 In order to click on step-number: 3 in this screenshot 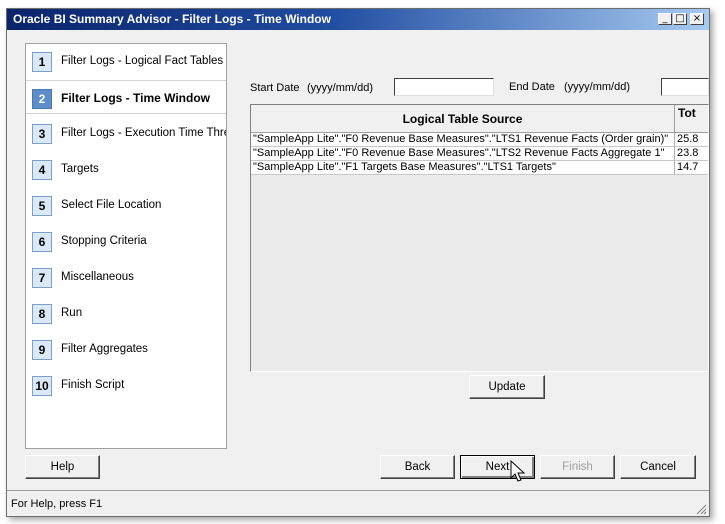, I will do `click(42, 134)`.